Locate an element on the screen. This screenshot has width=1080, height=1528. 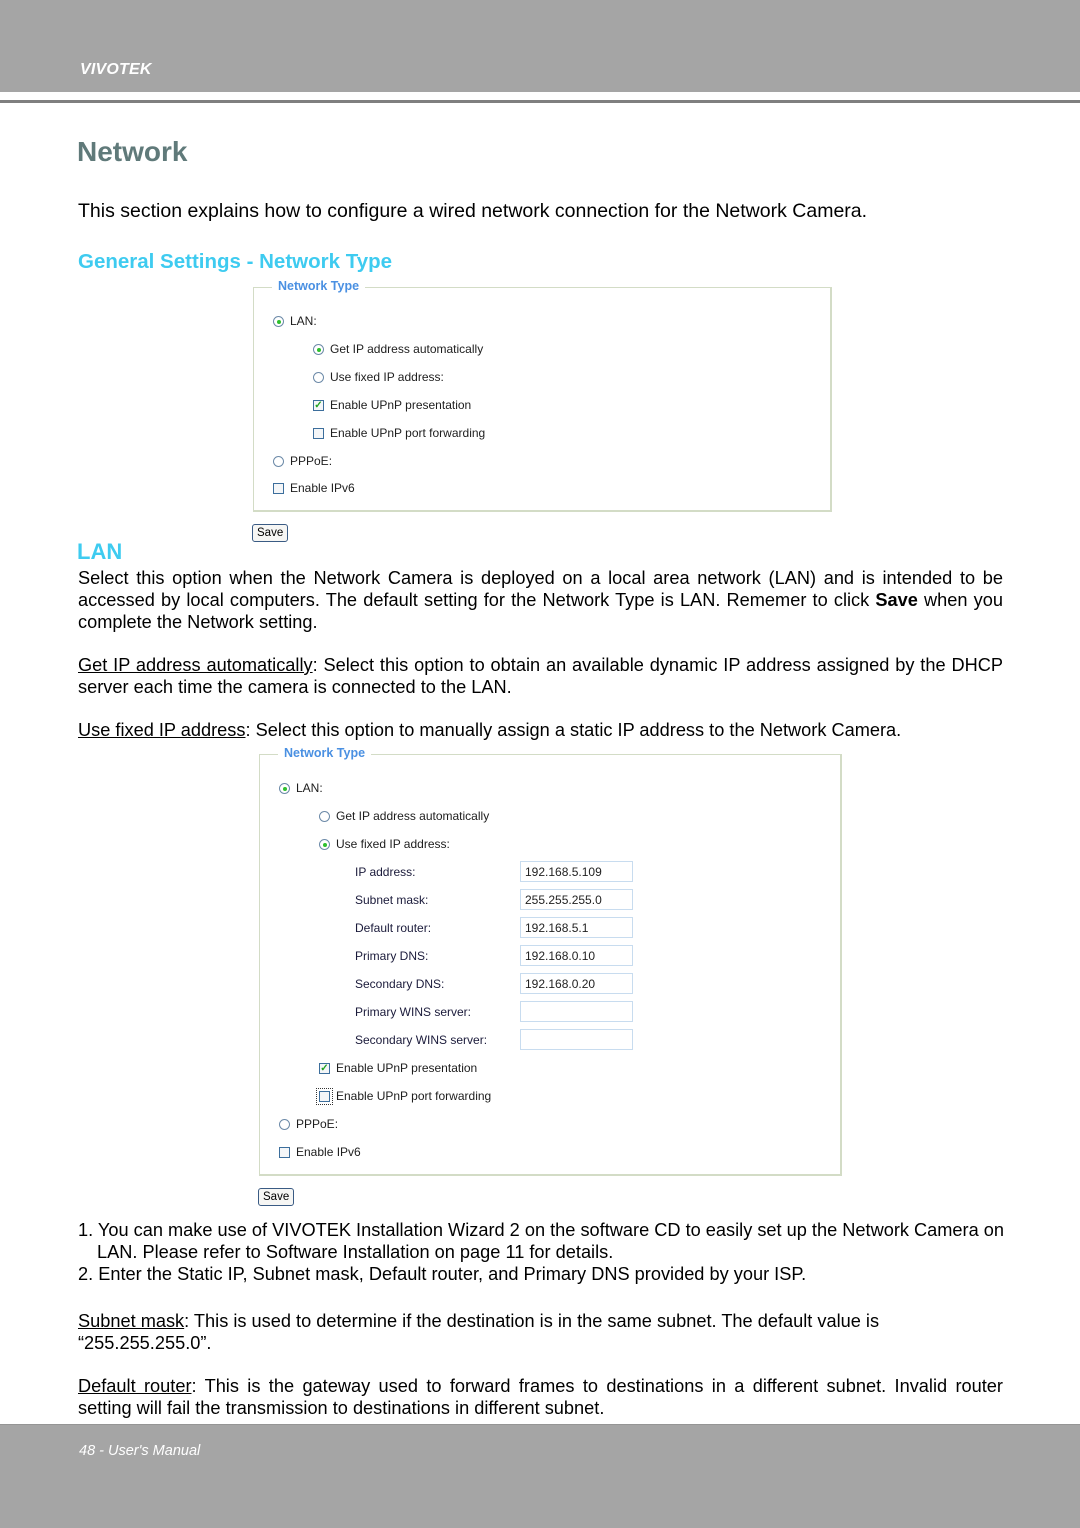
secondary-dns-label: Secondary DNS: is located at coordinates (400, 984).